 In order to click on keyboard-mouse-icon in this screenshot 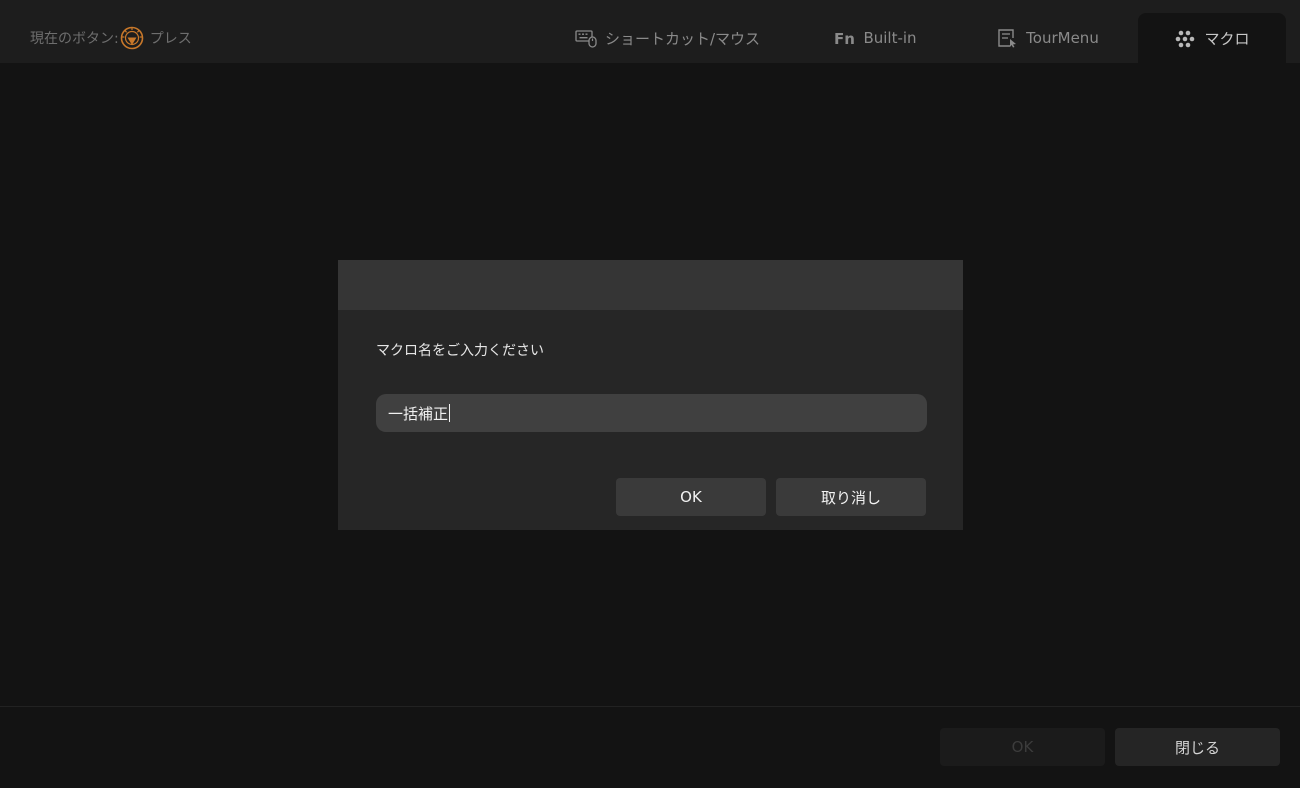, I will do `click(586, 38)`.